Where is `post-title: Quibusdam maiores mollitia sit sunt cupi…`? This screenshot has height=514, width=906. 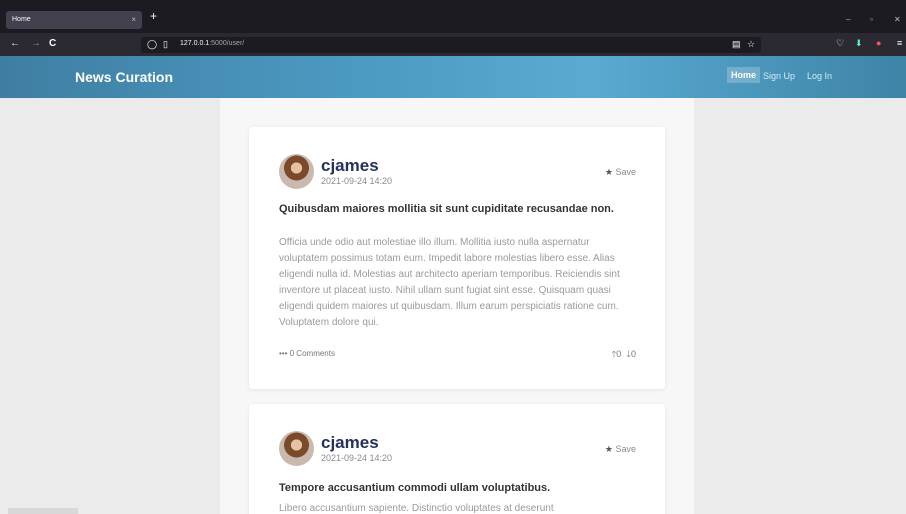 post-title: Quibusdam maiores mollitia sit sunt cupi… is located at coordinates (454, 209).